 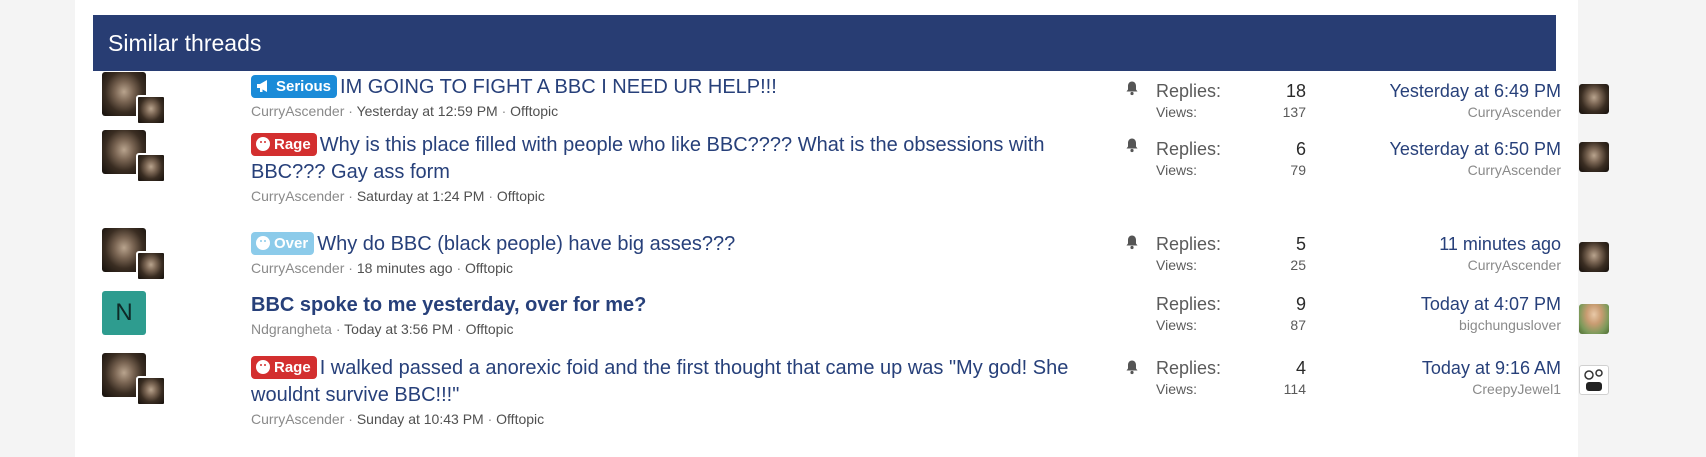 I want to click on prefix-label-over: Over, so click(x=283, y=243).